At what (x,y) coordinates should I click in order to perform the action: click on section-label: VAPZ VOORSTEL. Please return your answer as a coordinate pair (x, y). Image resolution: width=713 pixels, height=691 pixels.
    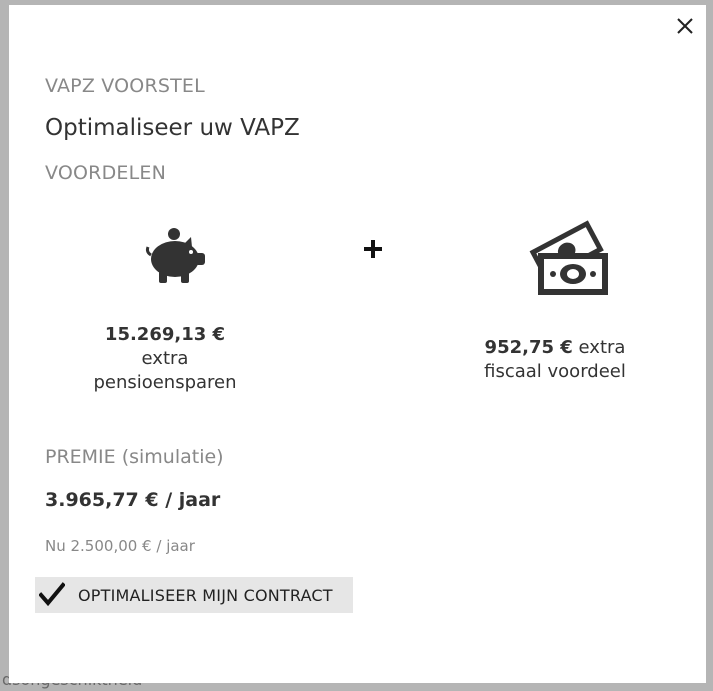
    Looking at the image, I should click on (125, 86).